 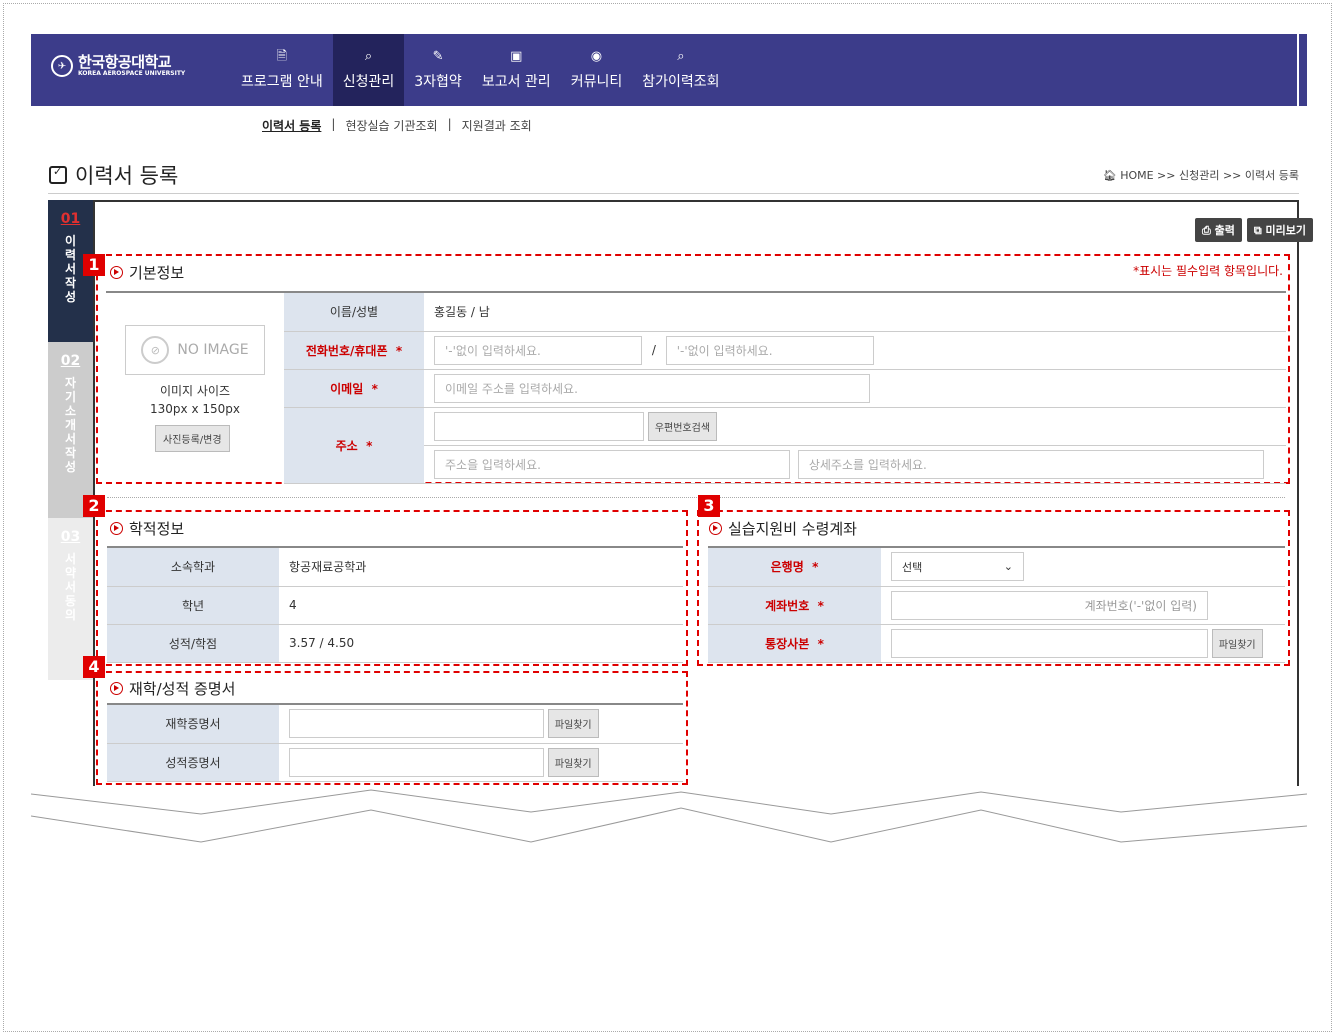 I want to click on name-value: 홍길동 / 남, so click(x=855, y=312).